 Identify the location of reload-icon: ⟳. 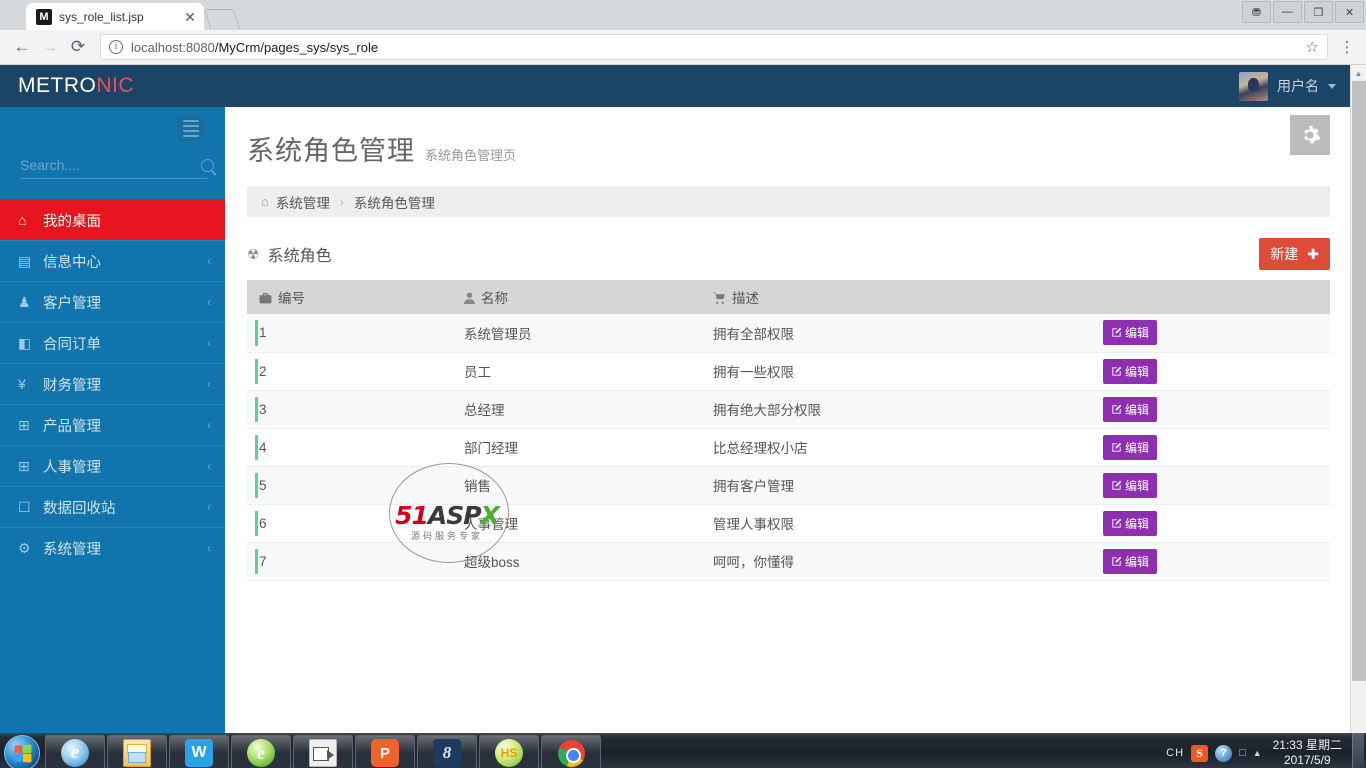
(78, 47).